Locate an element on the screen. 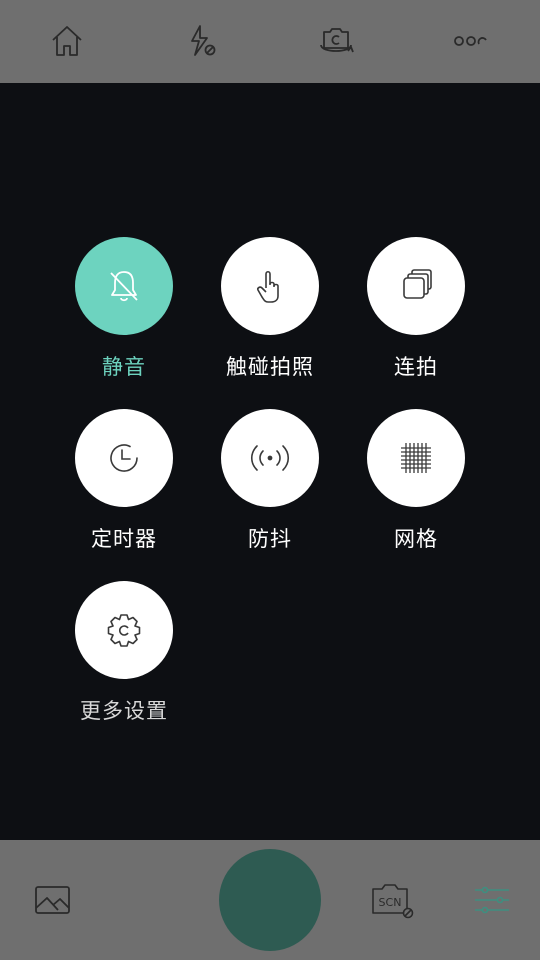  grid-icon is located at coordinates (416, 458).